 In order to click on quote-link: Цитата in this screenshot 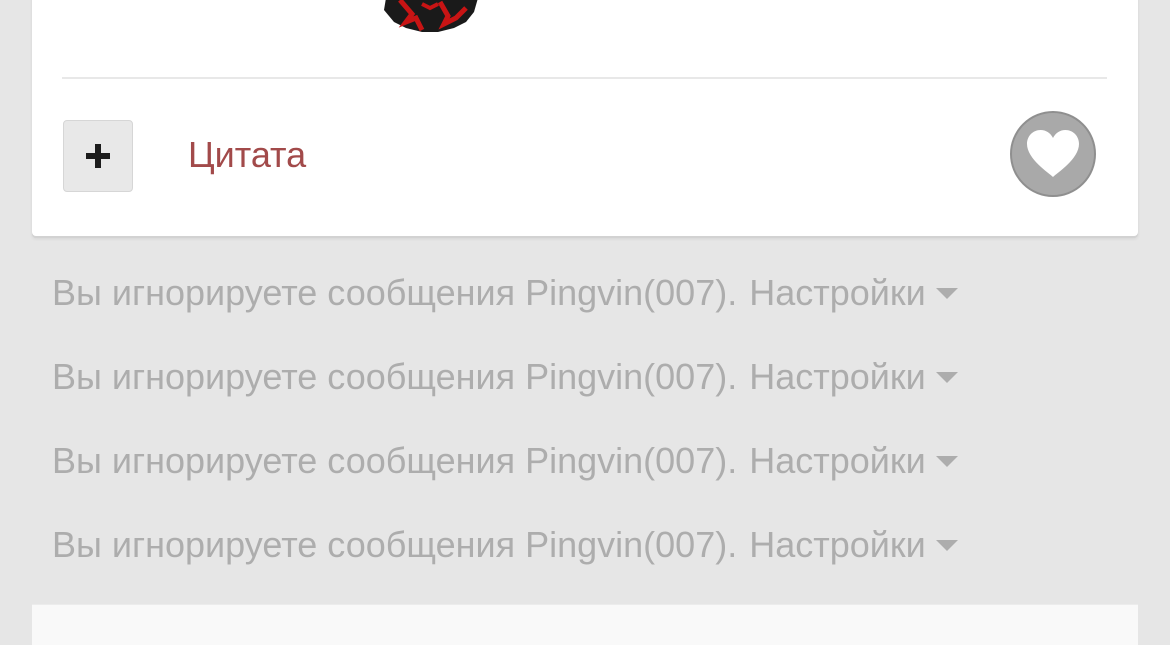, I will do `click(247, 155)`.